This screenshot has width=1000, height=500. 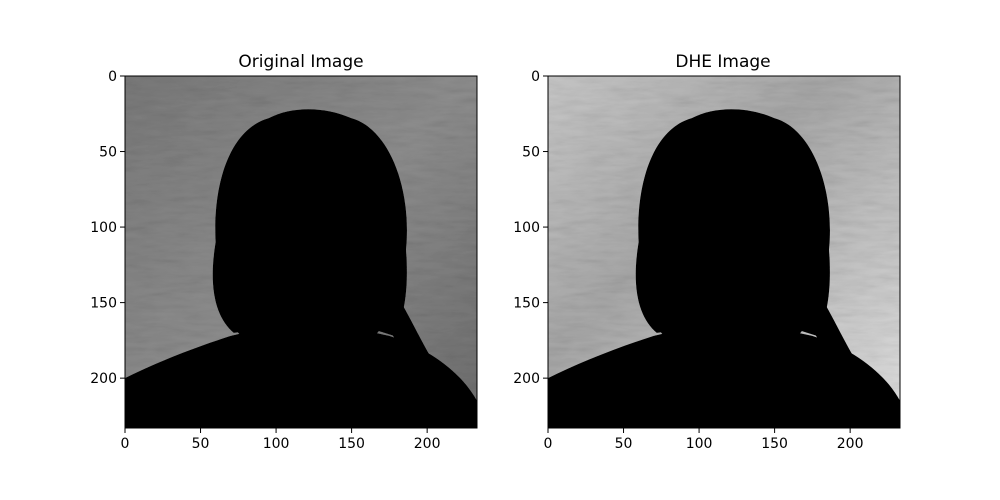 What do you see at coordinates (300, 62) in the screenshot?
I see `chart-title: Original Image` at bounding box center [300, 62].